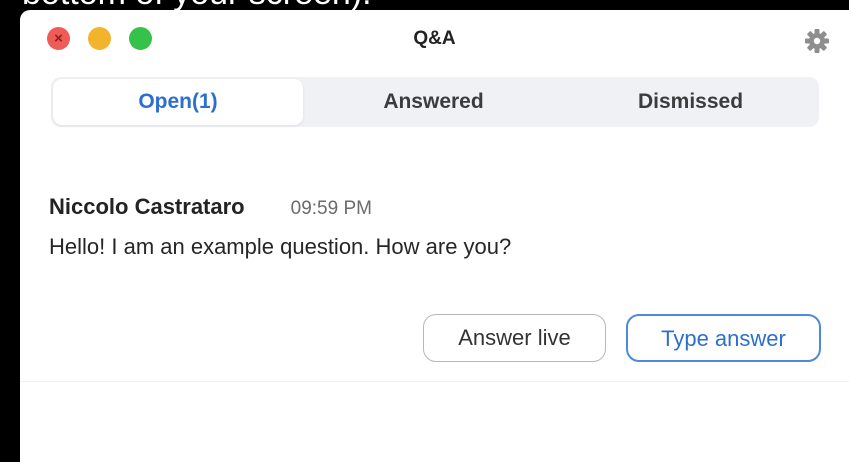  Describe the element at coordinates (178, 102) in the screenshot. I see `tab-open: Open(1)` at that location.